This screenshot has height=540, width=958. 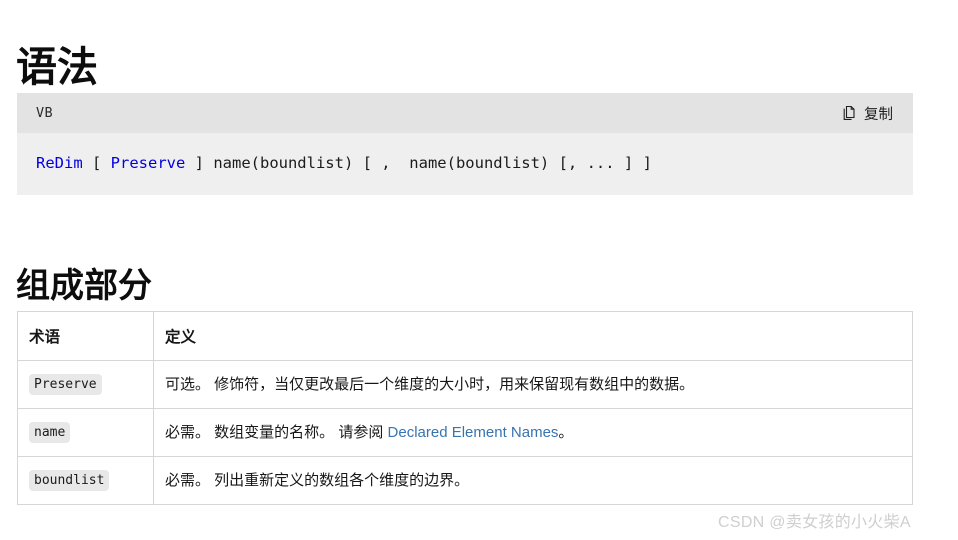 What do you see at coordinates (430, 384) in the screenshot?
I see `definition-text: 可选。 修饰符，当仅更改最后一个维度的大小时，用来保留现有数组中的数据。` at bounding box center [430, 384].